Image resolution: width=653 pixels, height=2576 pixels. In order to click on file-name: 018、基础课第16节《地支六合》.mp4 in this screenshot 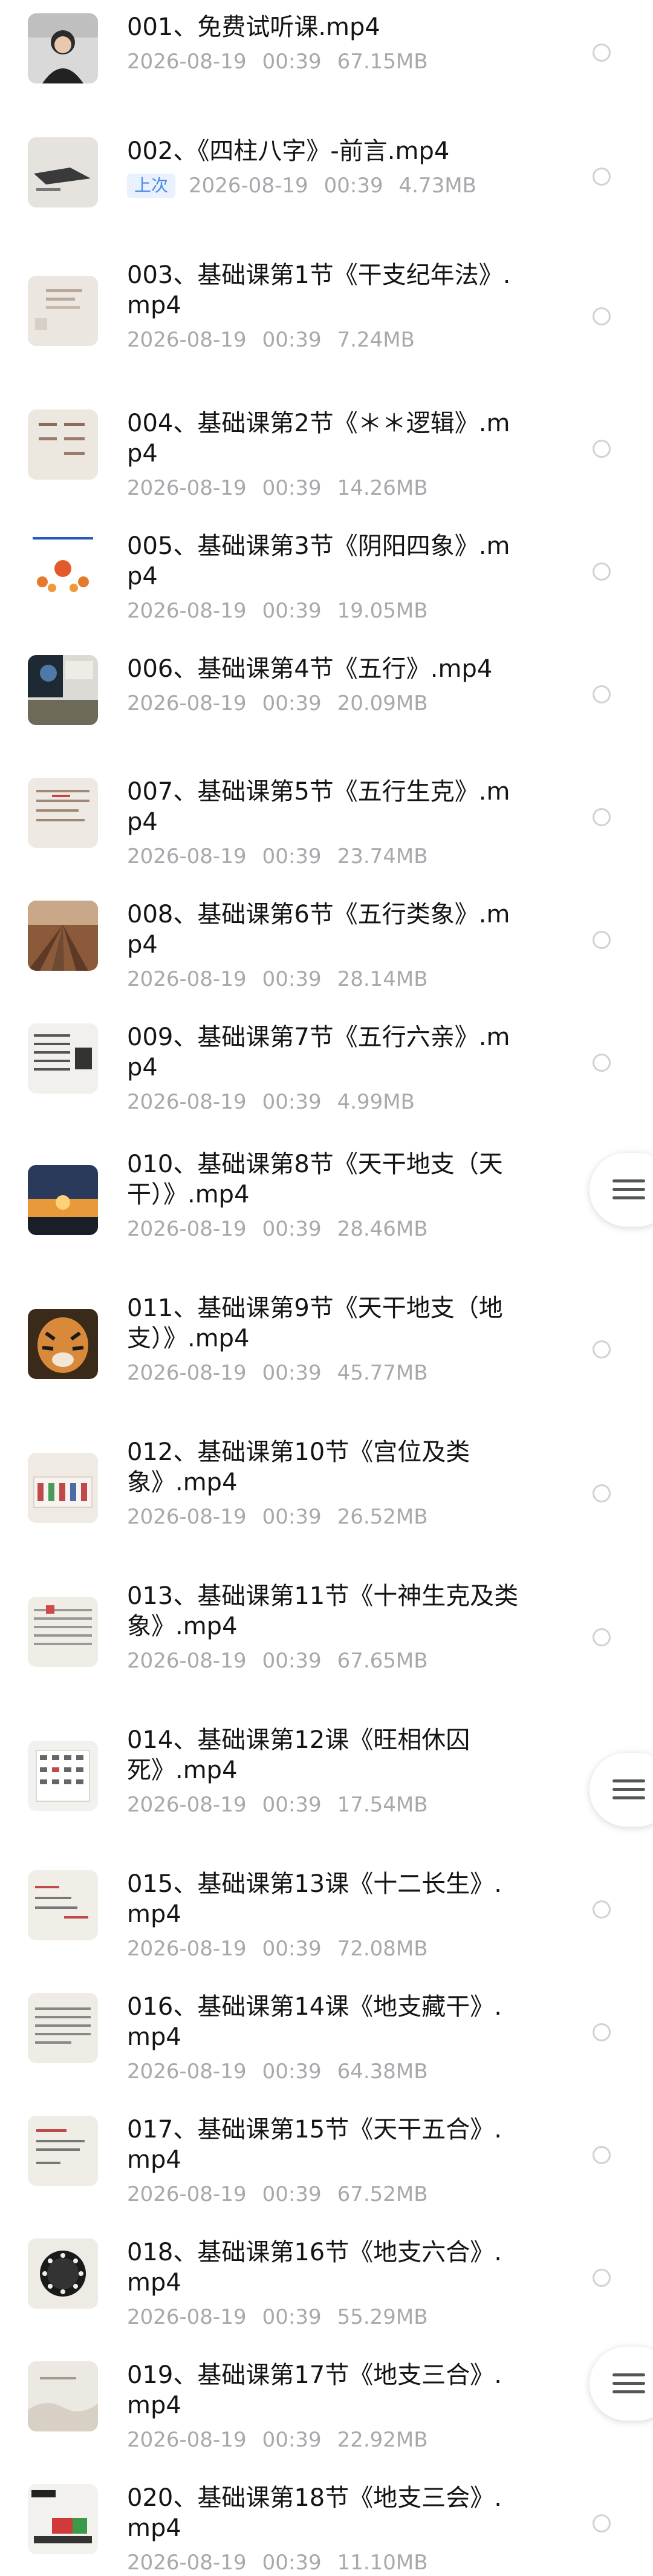, I will do `click(314, 2268)`.